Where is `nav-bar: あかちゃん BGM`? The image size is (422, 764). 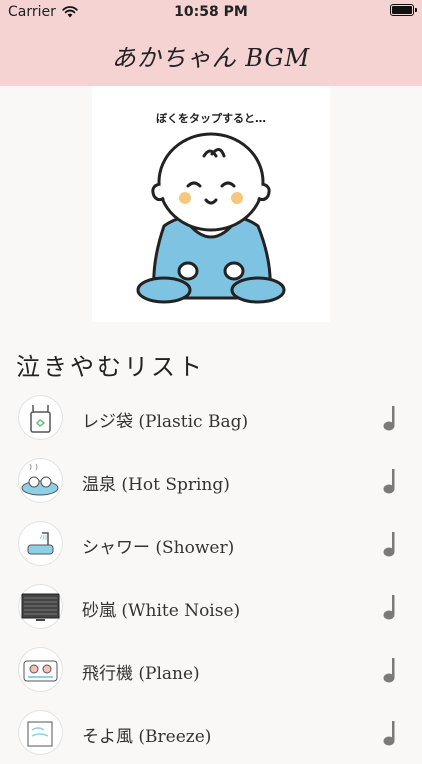 nav-bar: あかちゃん BGM is located at coordinates (211, 55).